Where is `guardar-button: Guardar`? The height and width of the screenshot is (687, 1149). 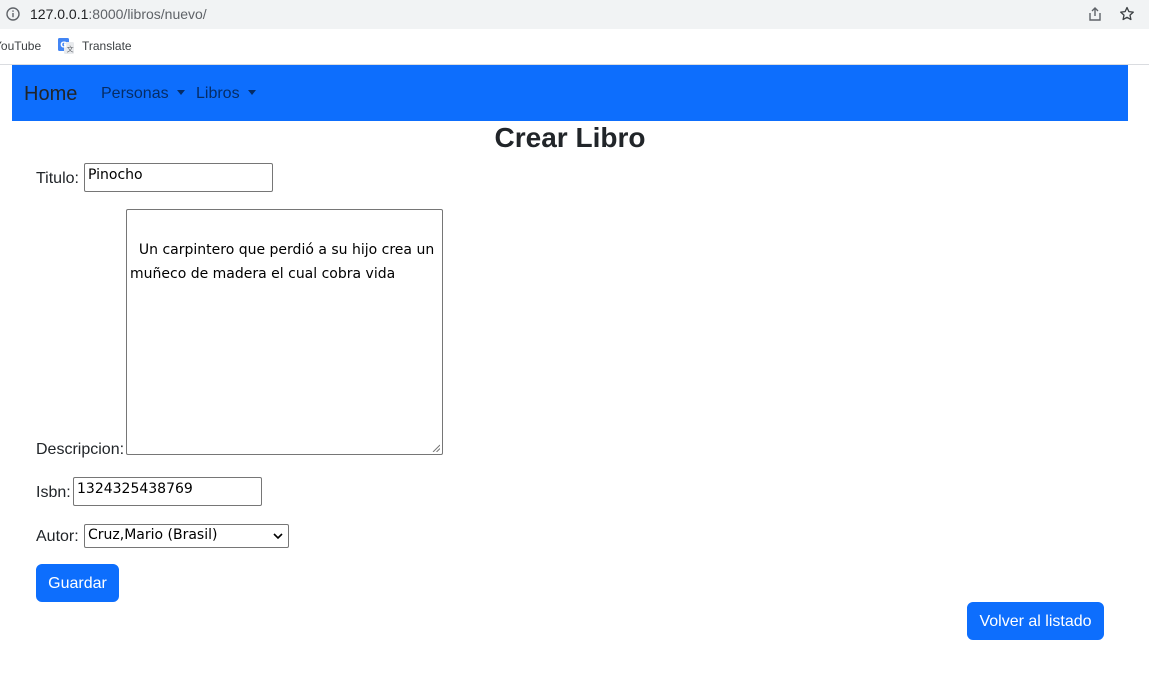 guardar-button: Guardar is located at coordinates (77, 583).